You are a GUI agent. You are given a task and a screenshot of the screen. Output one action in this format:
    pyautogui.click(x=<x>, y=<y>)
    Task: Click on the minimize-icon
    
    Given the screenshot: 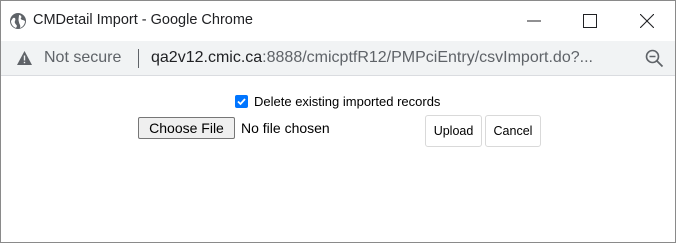 What is the action you would take?
    pyautogui.click(x=534, y=21)
    